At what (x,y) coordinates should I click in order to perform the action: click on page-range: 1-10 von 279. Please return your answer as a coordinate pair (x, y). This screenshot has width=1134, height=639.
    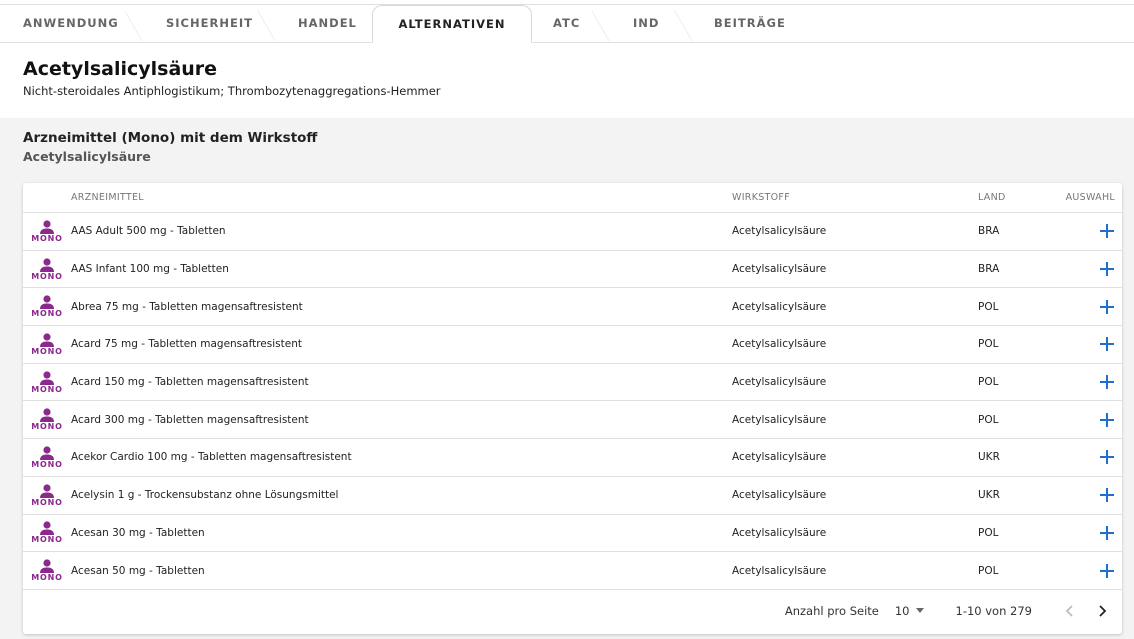
    Looking at the image, I should click on (994, 610).